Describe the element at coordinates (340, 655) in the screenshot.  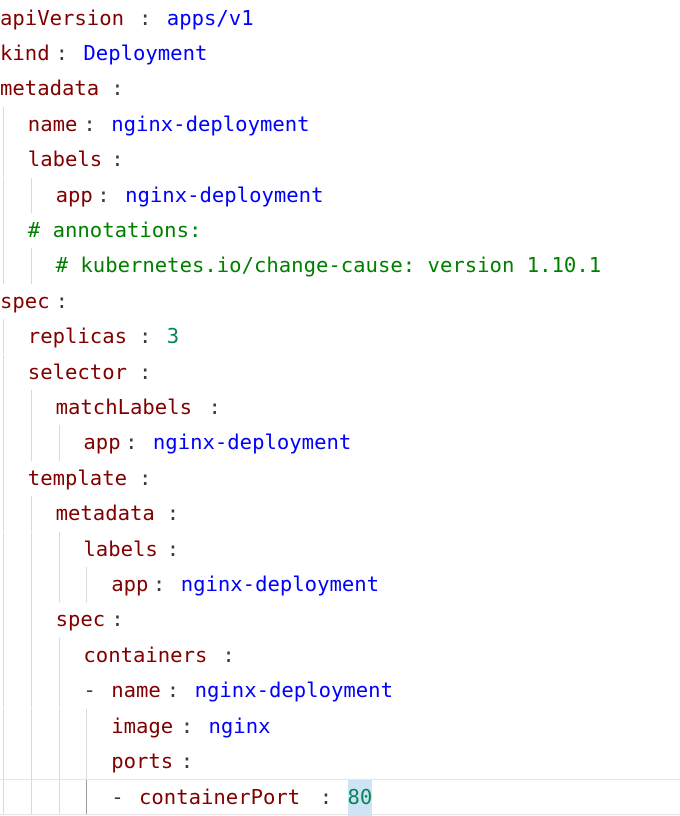
I see `code-line: containers:` at that location.